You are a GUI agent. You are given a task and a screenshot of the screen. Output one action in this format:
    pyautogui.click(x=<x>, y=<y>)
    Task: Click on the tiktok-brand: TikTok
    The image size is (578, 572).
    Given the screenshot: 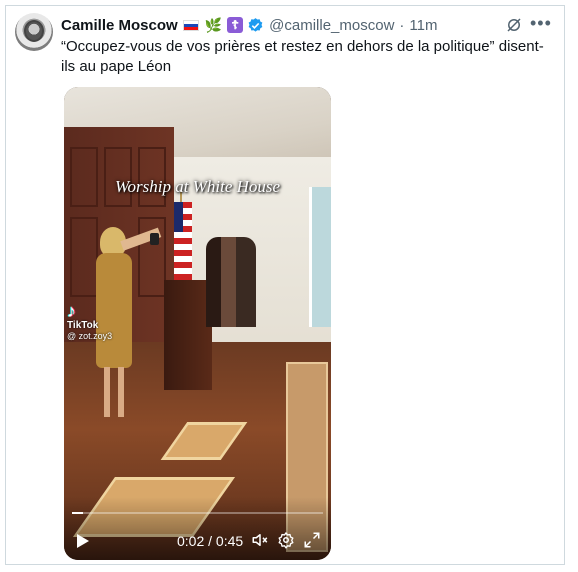 What is the action you would take?
    pyautogui.click(x=83, y=325)
    